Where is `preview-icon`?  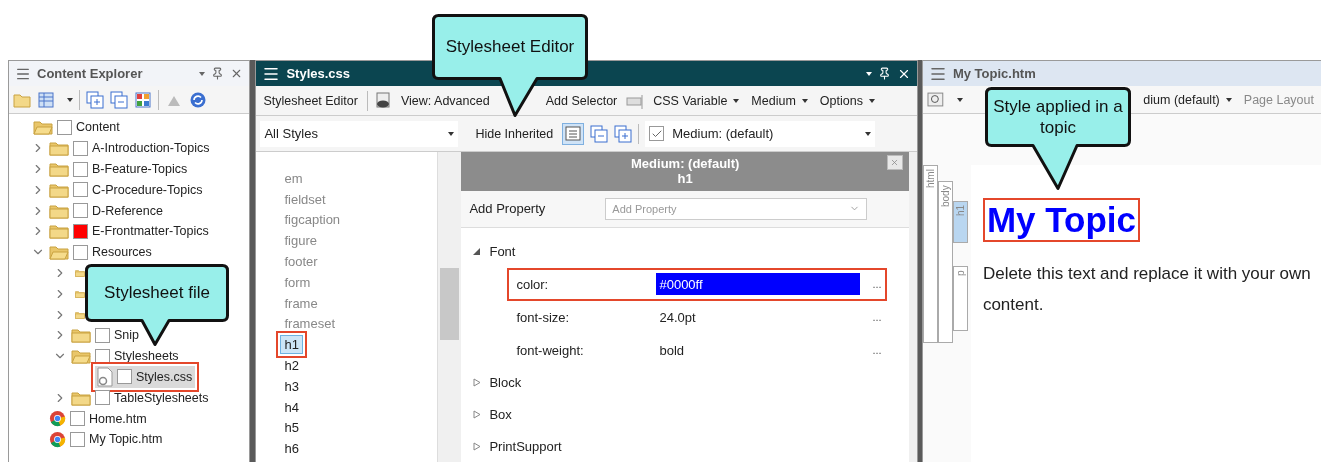 preview-icon is located at coordinates (935, 99).